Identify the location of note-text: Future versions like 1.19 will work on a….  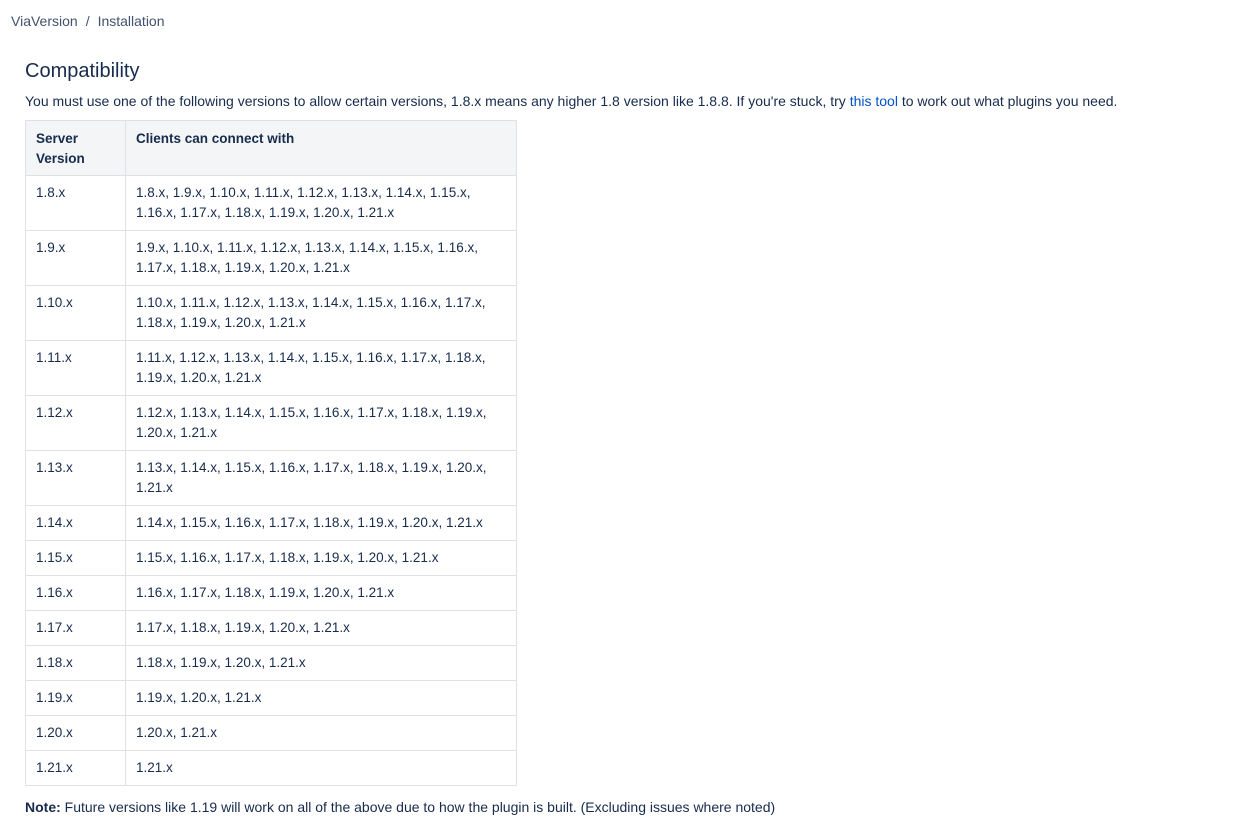
(418, 807).